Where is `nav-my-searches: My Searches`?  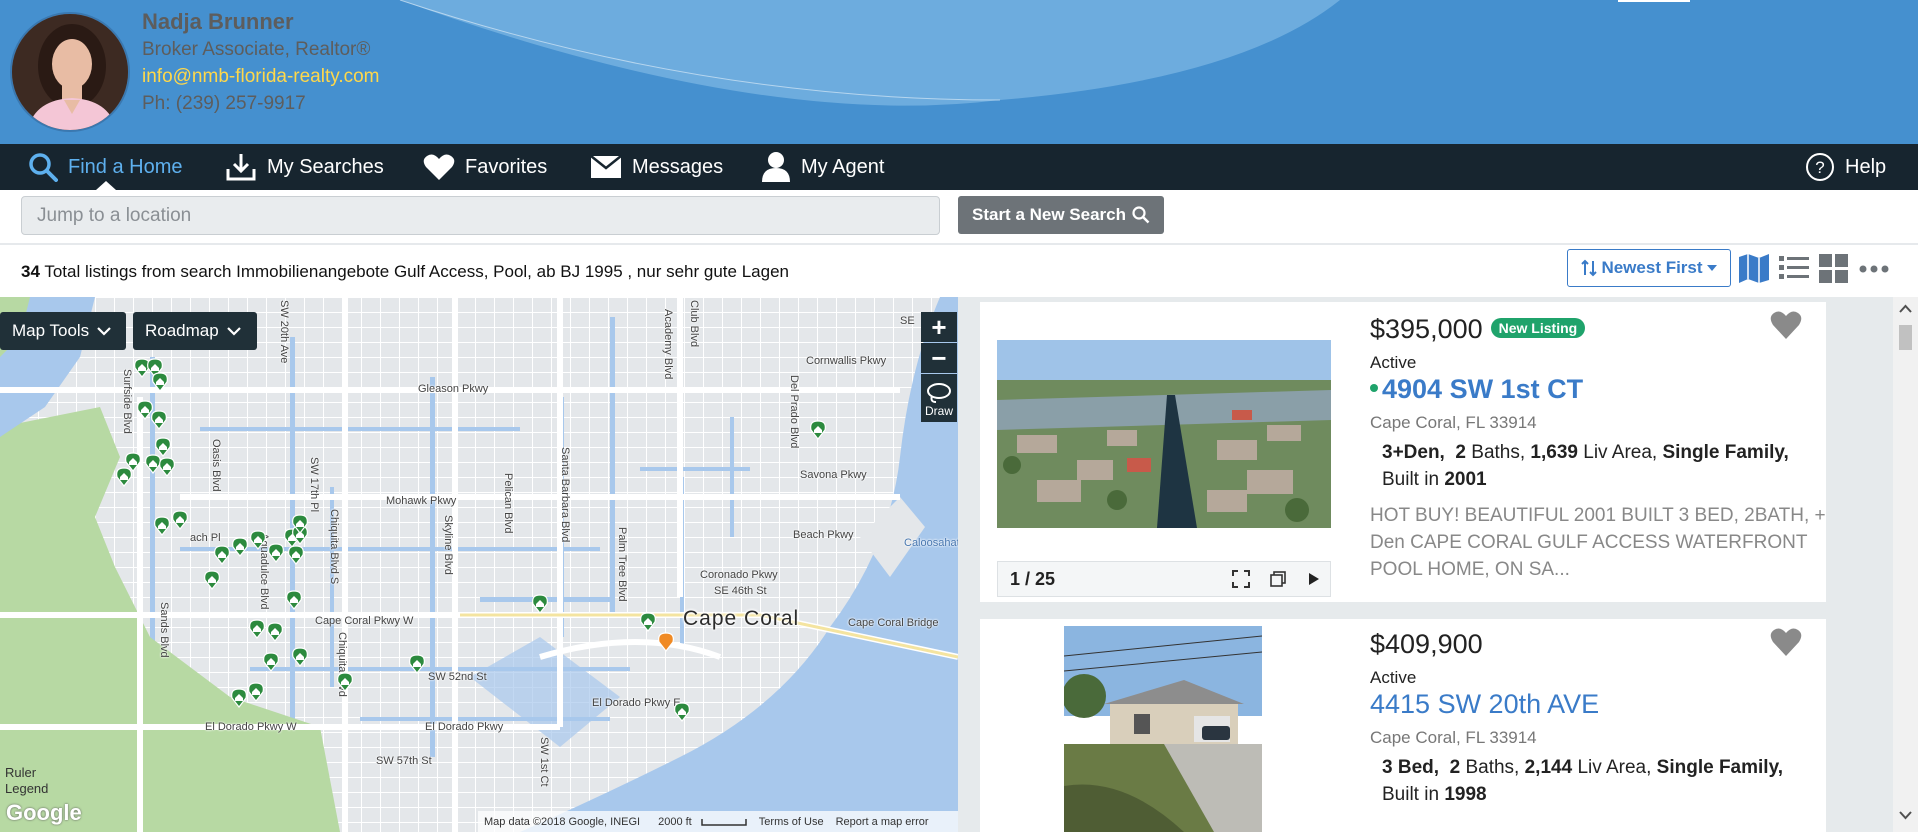
nav-my-searches: My Searches is located at coordinates (304, 167).